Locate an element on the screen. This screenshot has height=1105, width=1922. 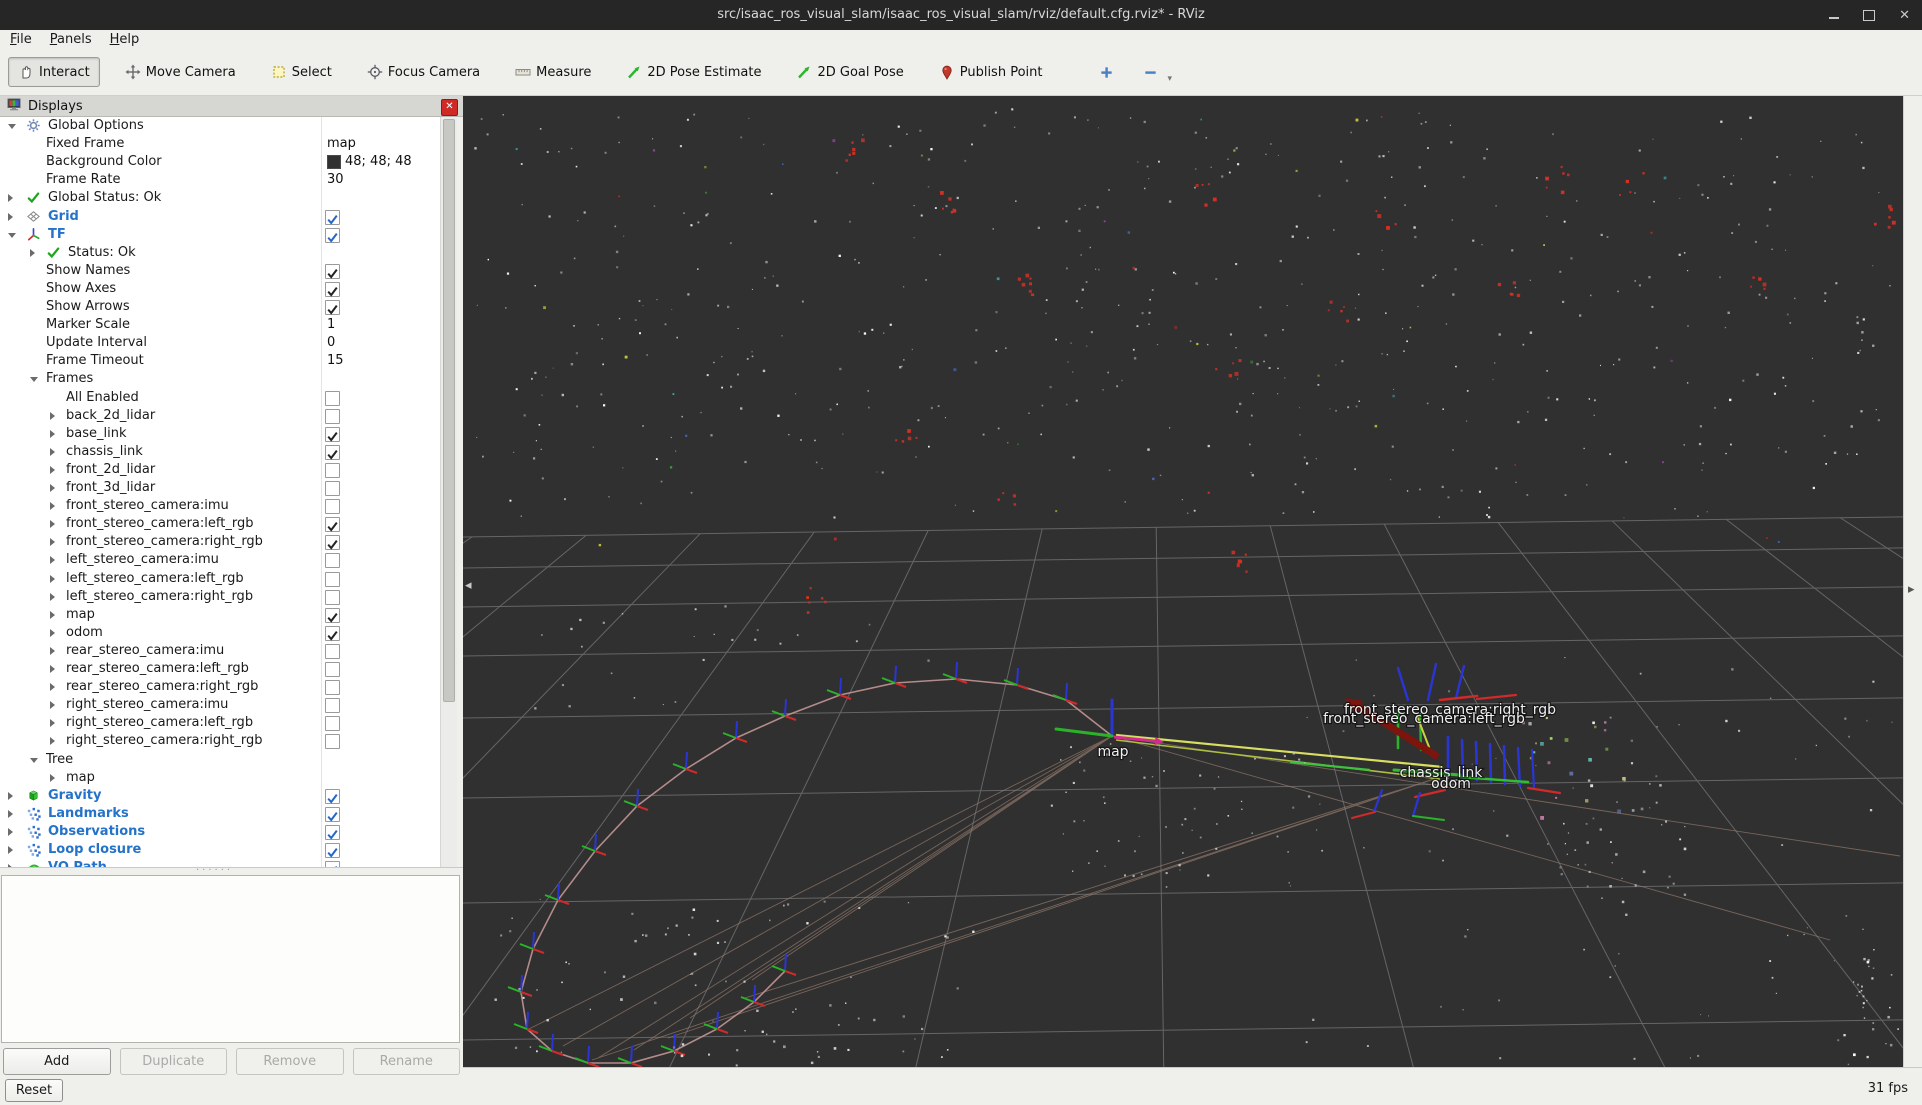
maximize-icon is located at coordinates (1869, 15).